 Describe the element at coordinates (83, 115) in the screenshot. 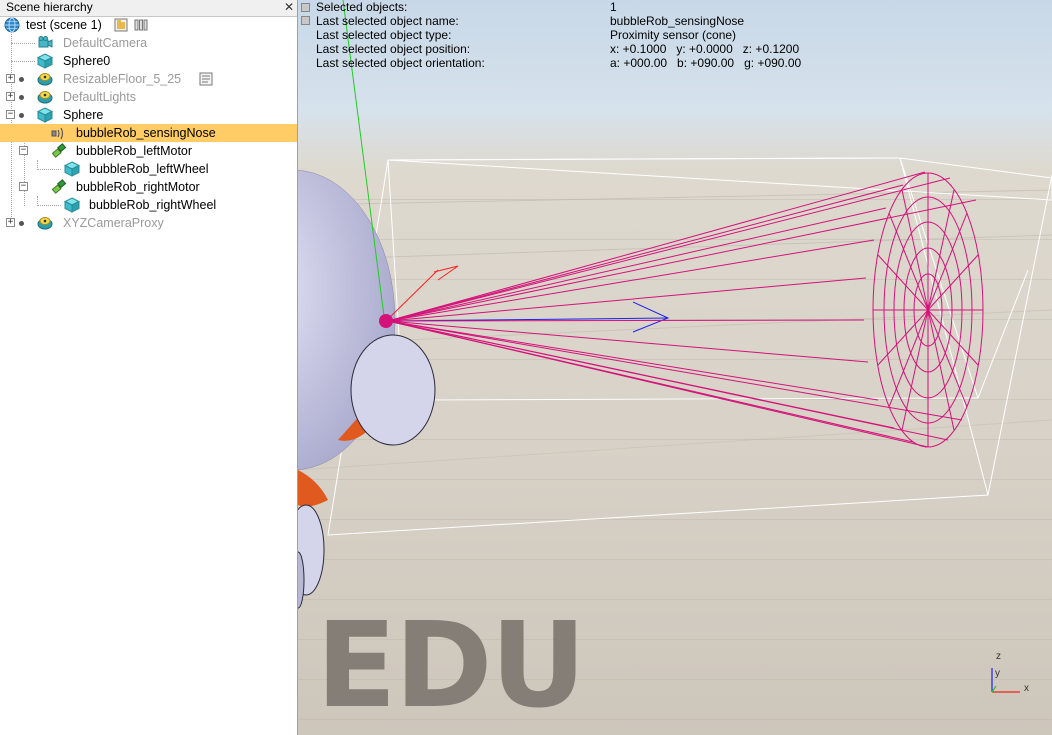

I see `tree-item-label: Sphere` at that location.